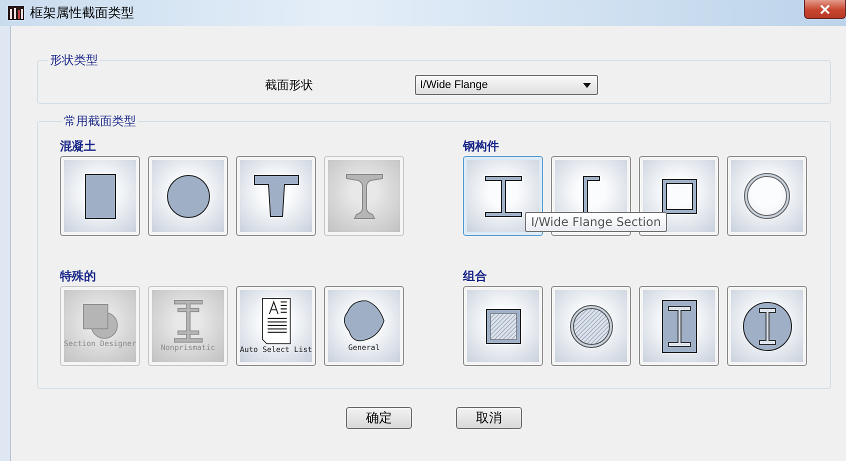 The image size is (846, 461). I want to click on shape-label: 截面形状, so click(289, 85).